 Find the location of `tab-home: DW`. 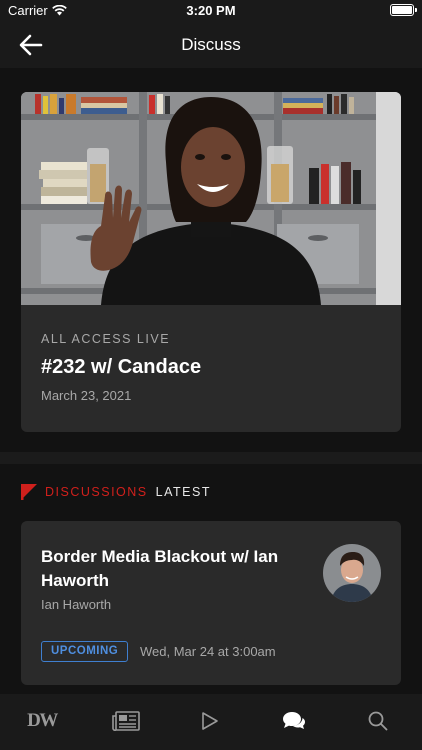

tab-home: DW is located at coordinates (42, 721).